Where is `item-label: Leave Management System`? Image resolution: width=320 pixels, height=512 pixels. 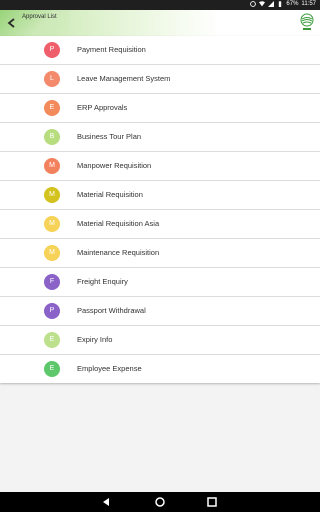
item-label: Leave Management System is located at coordinates (124, 78).